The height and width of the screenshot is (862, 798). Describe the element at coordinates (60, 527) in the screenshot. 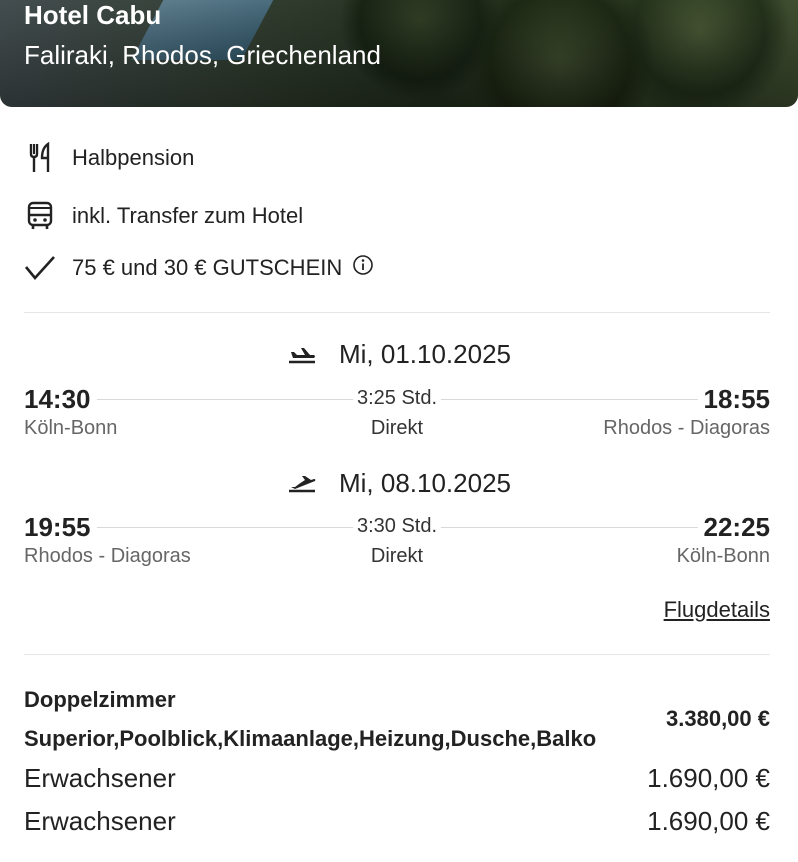

I see `return-depart-time: 19:55` at that location.